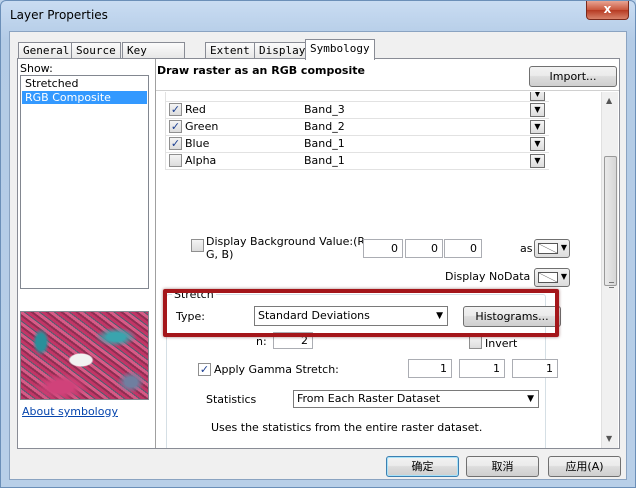  Describe the element at coordinates (84, 97) in the screenshot. I see `show-item-rgb-composite: RGB Composite` at that location.